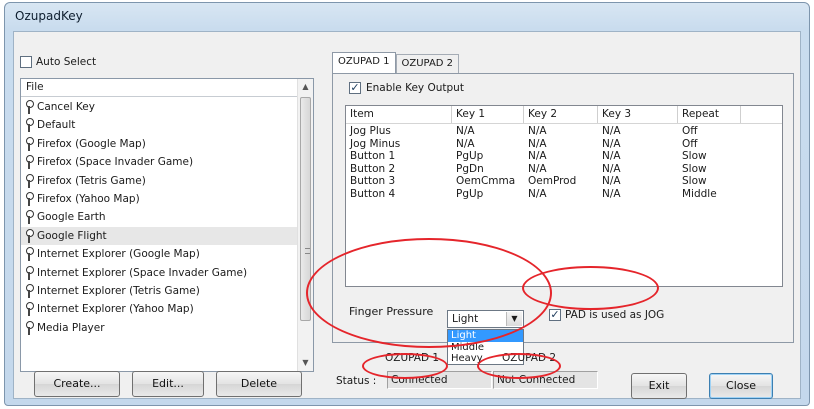 This screenshot has width=814, height=409. What do you see at coordinates (415, 88) in the screenshot?
I see `enable-key-output-label: Enable Key Output` at bounding box center [415, 88].